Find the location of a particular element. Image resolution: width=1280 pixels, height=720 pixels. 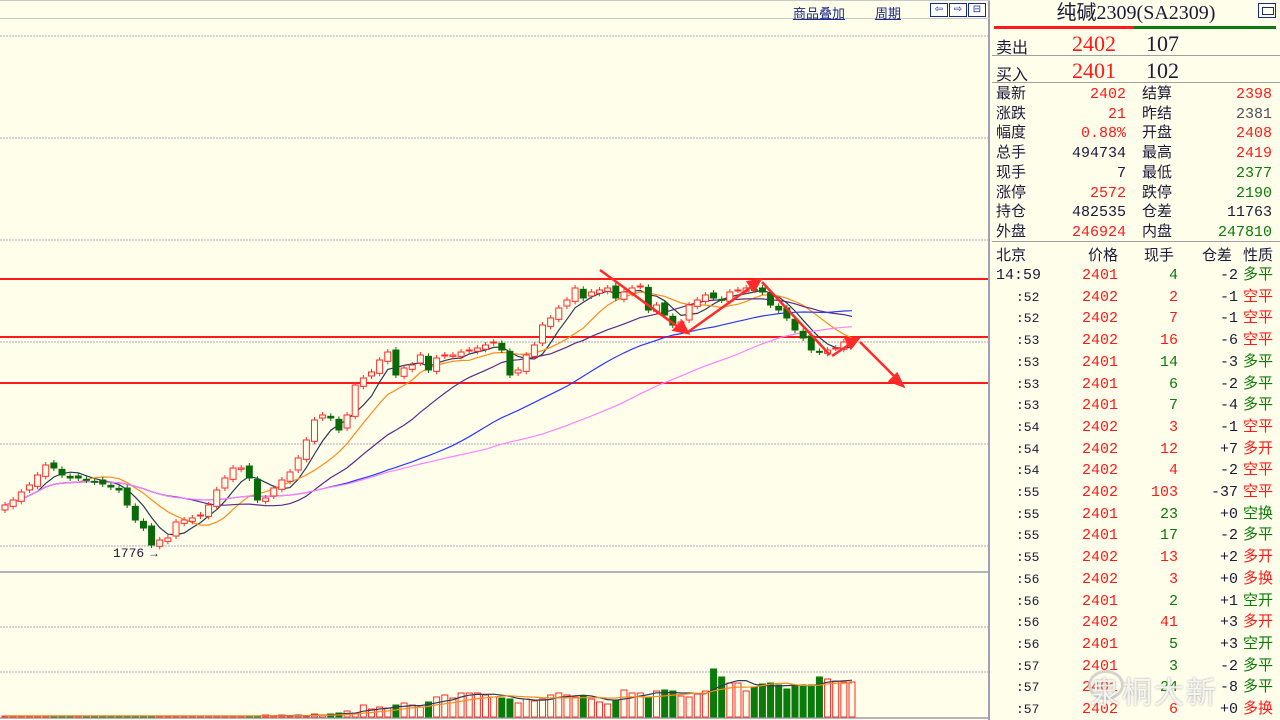

tick-nature: 多换 is located at coordinates (1258, 709).